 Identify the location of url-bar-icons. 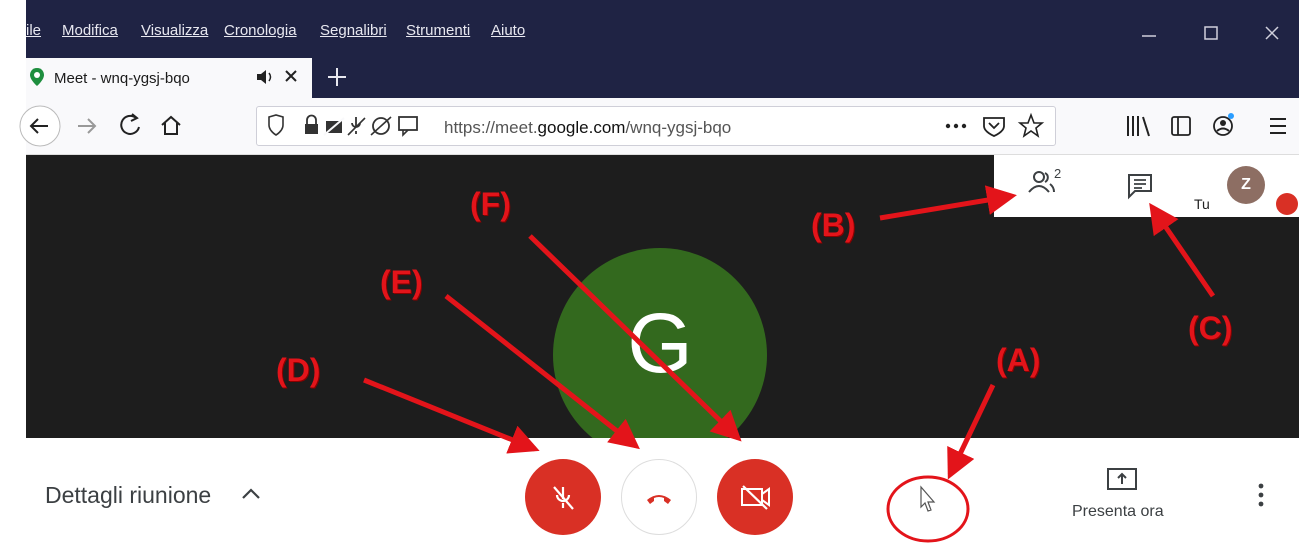
(343, 125).